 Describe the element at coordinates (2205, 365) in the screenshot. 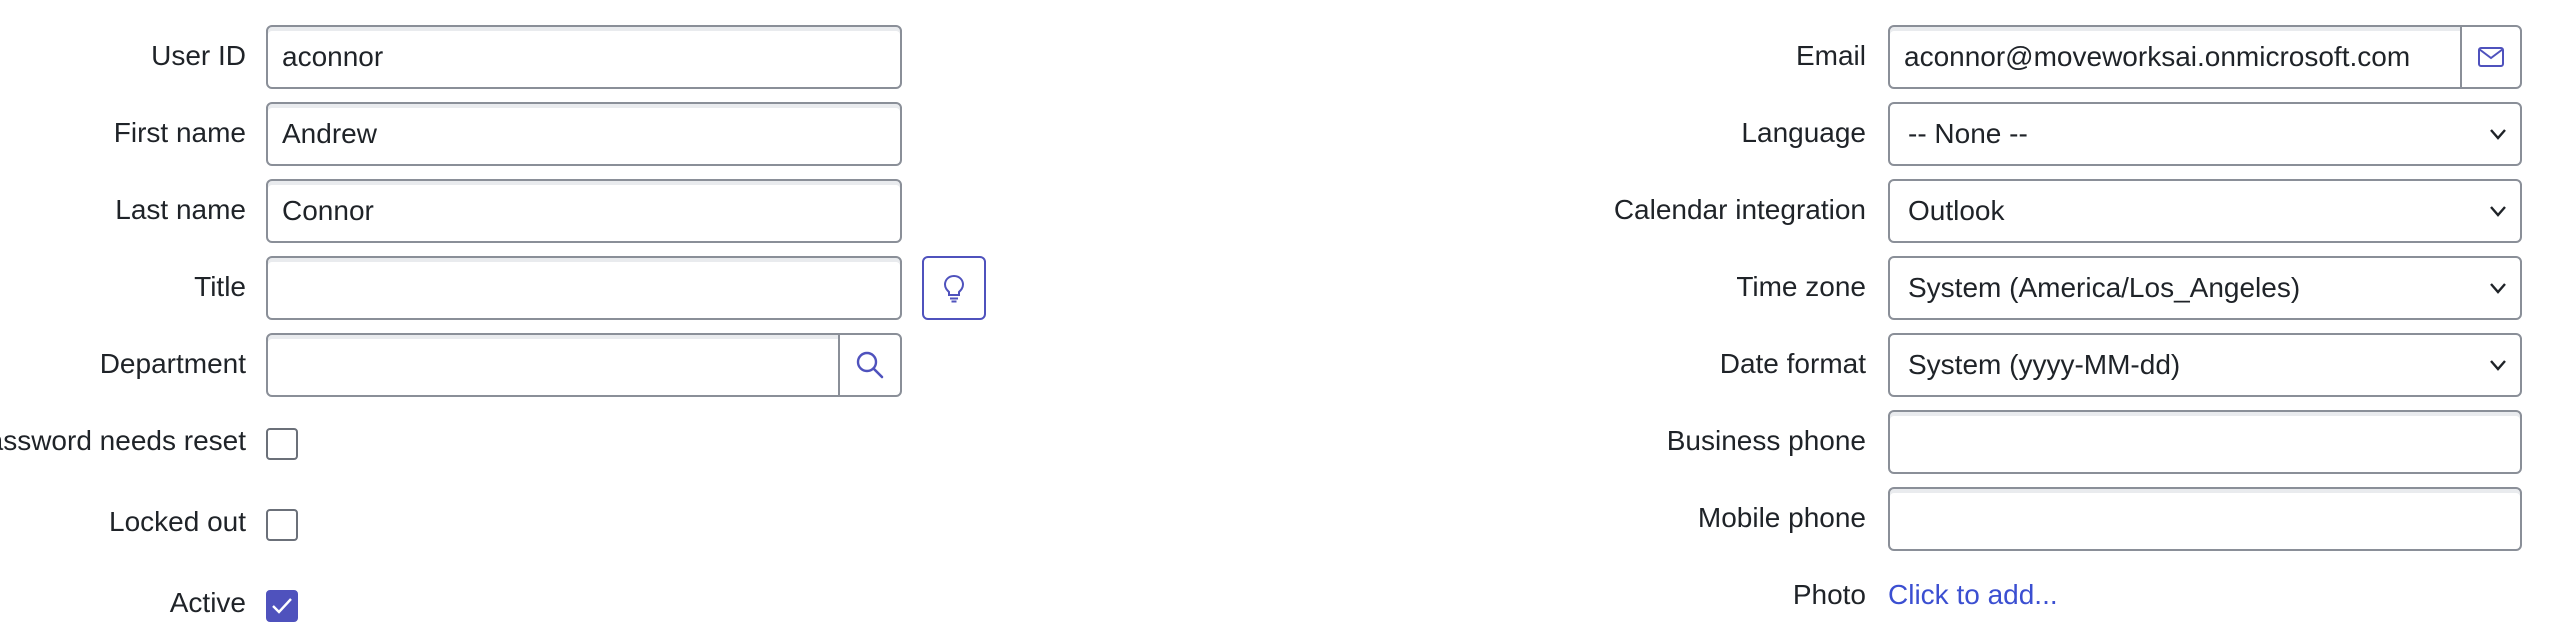

I see `date-format-select: System (yyyy-MM-dd)` at that location.